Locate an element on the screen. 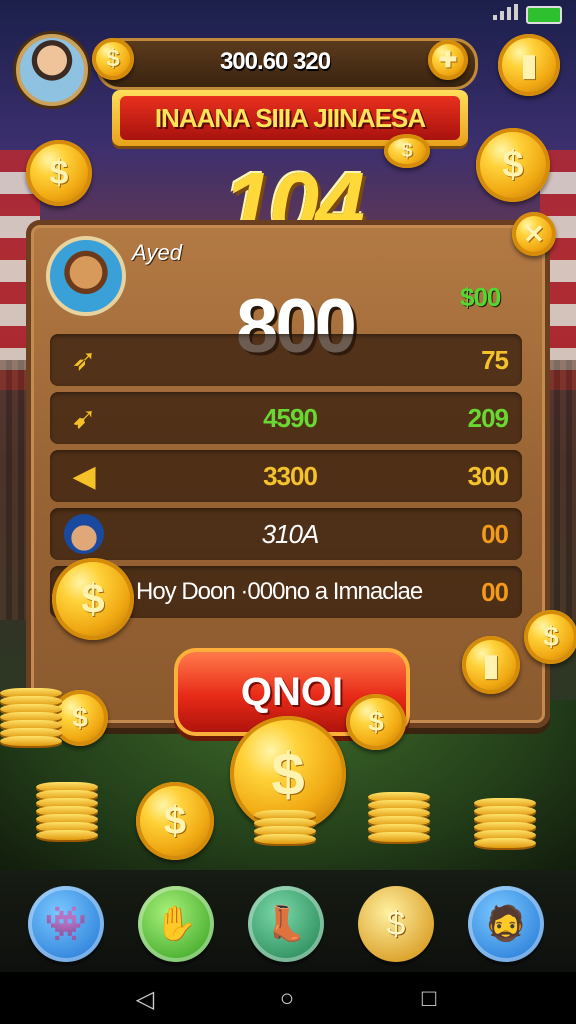  boot-icon: ➹ is located at coordinates (84, 418).